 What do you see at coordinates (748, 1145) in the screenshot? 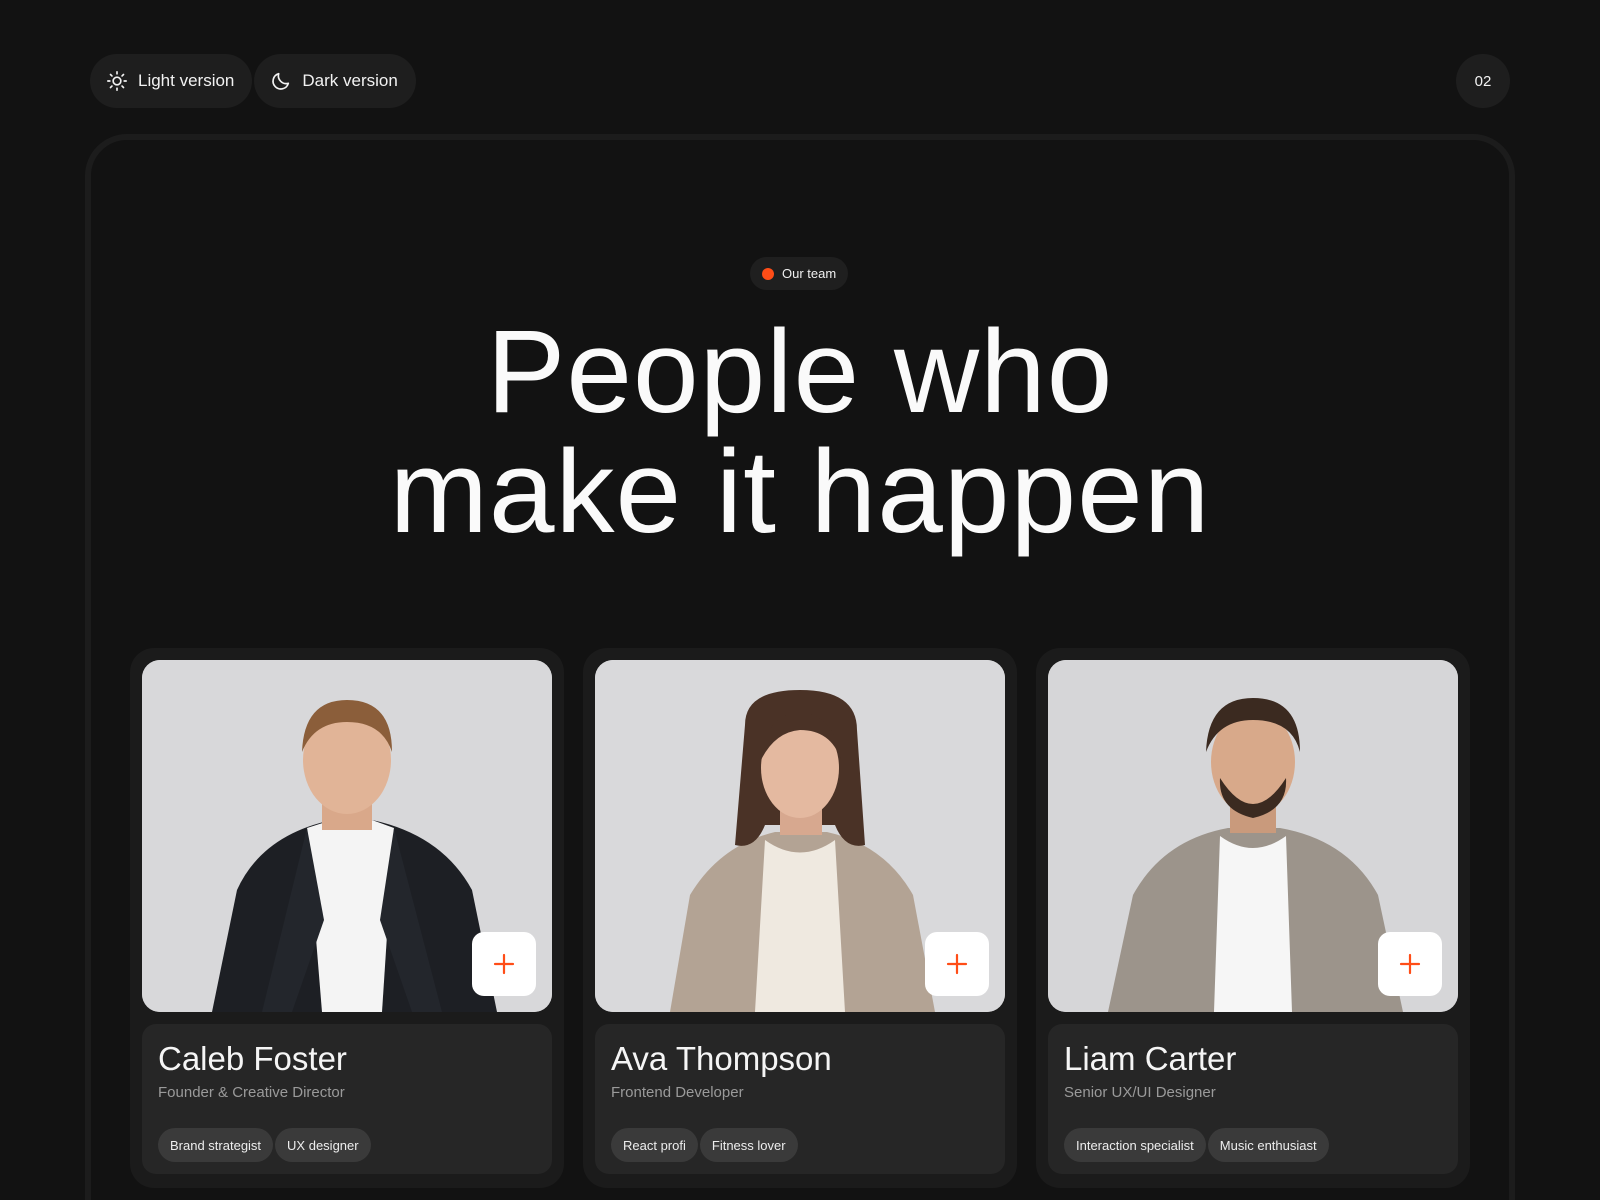
I see `skill-chip: Fitness lover` at bounding box center [748, 1145].